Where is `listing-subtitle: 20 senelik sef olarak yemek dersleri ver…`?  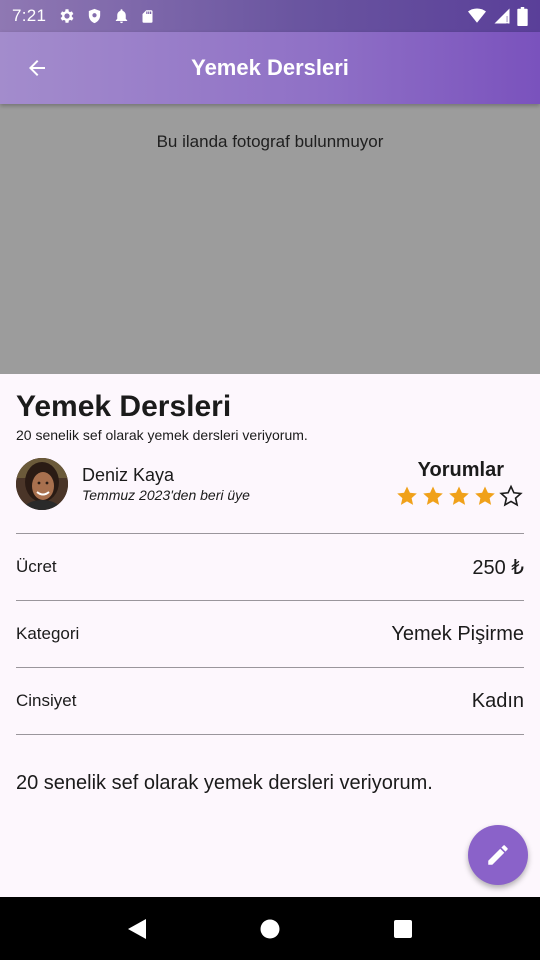
listing-subtitle: 20 senelik sef olarak yemek dersleri ver… is located at coordinates (162, 435).